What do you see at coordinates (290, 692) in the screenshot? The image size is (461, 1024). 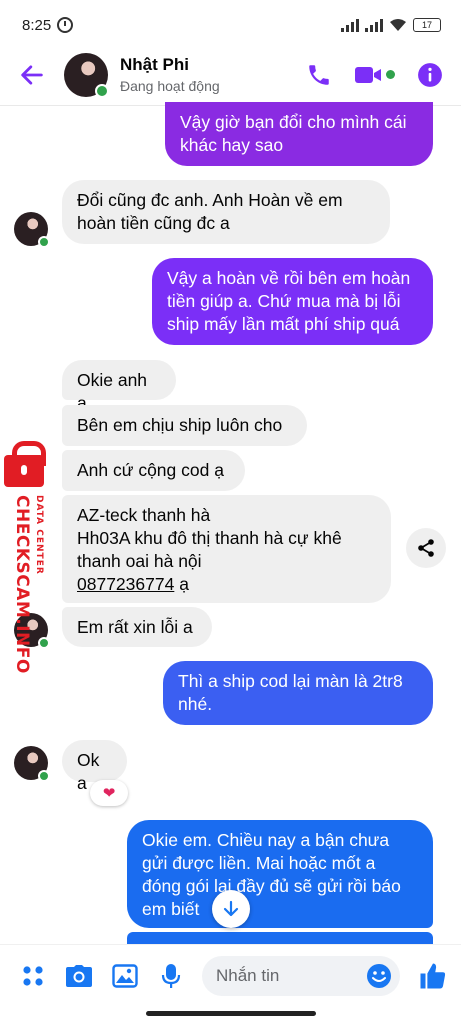 I see `message-text: Thì a ship cod lại màn là 2tr8 nhé.` at bounding box center [290, 692].